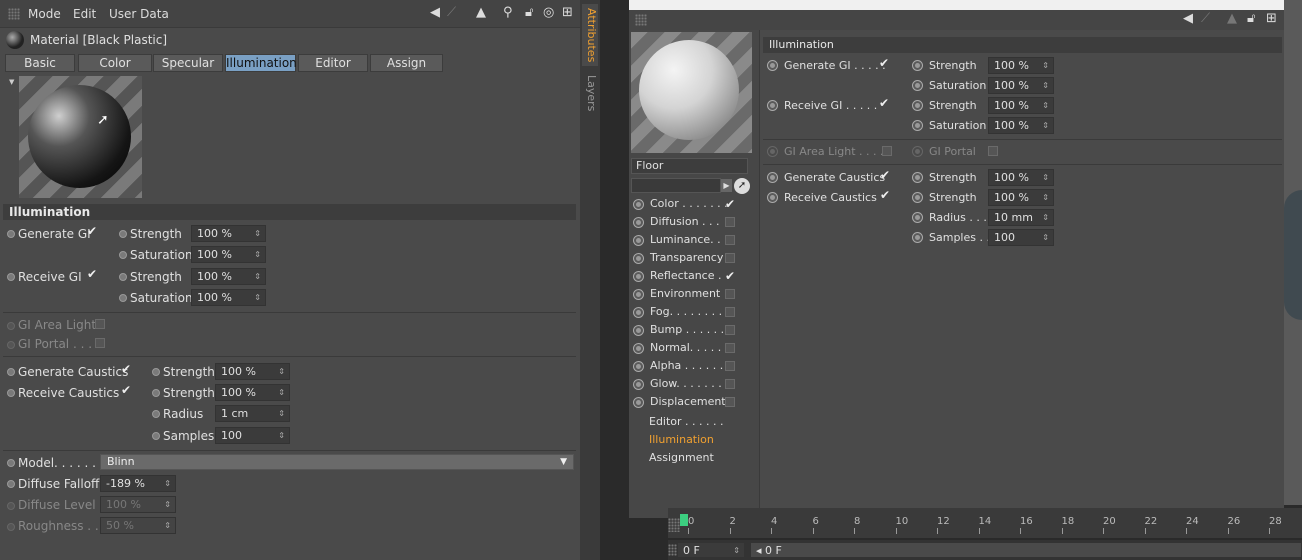 Image resolution: width=1302 pixels, height=560 pixels. I want to click on model-radio, so click(11, 463).